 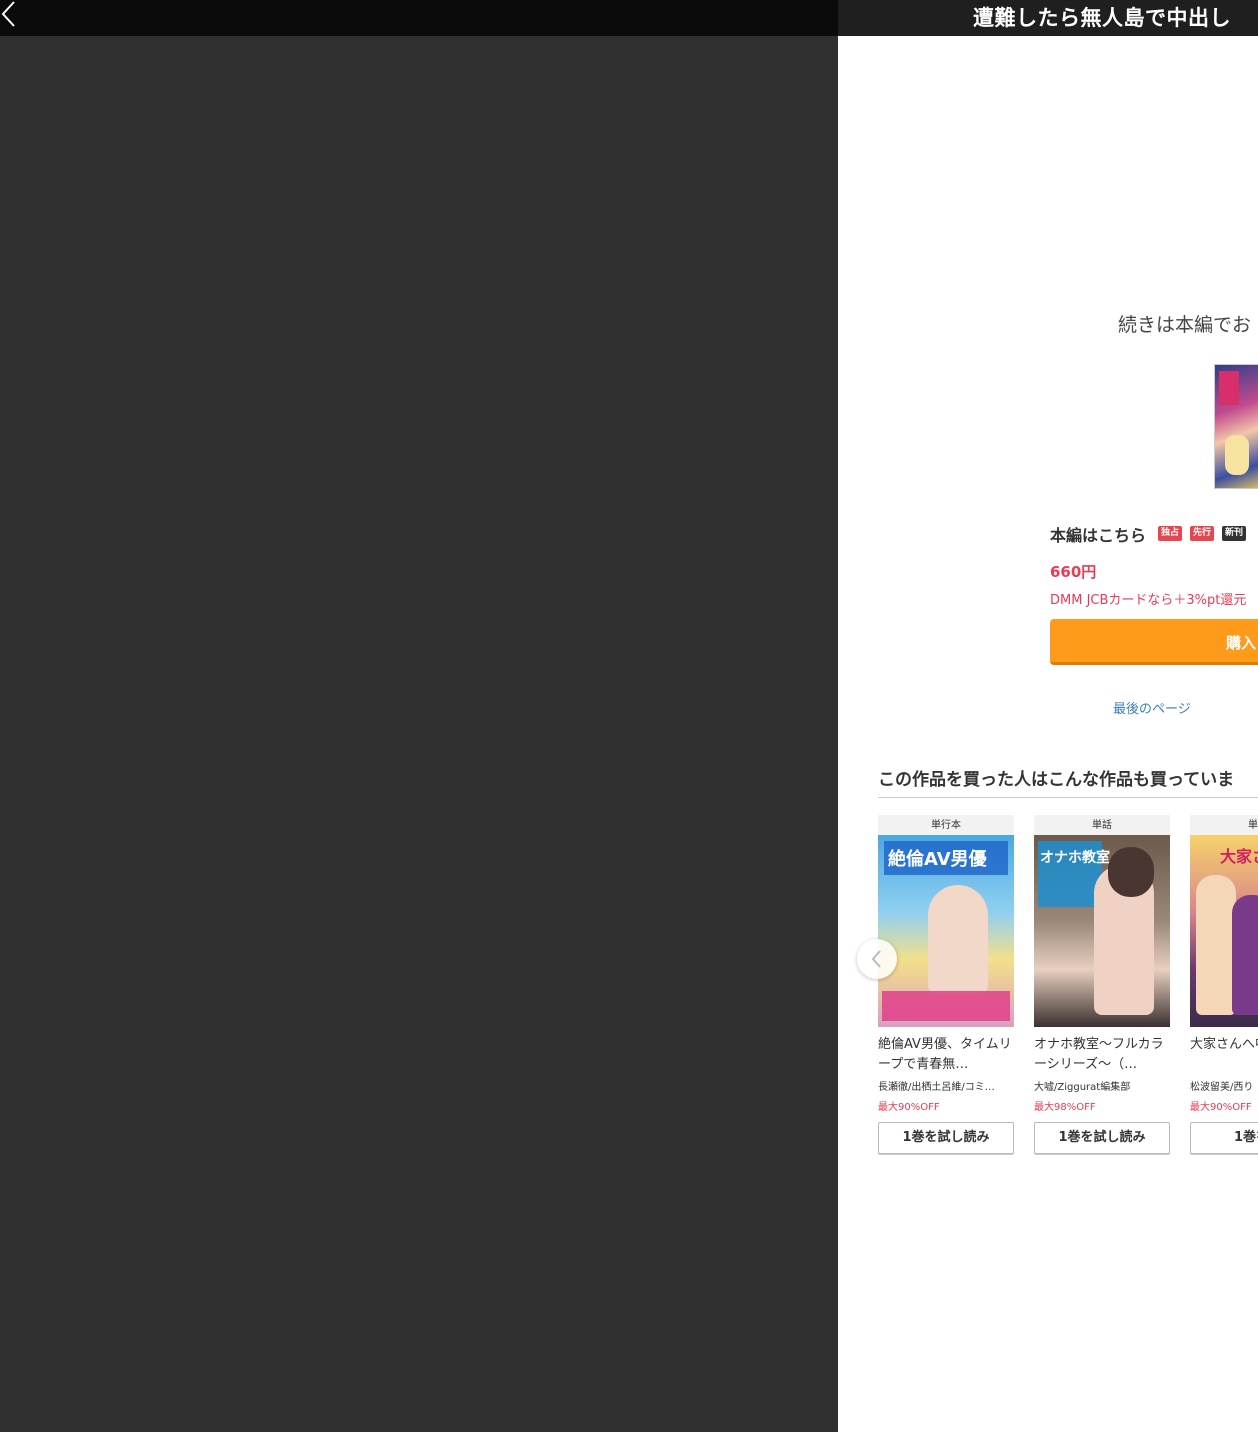 What do you see at coordinates (1224, 825) in the screenshot?
I see `item-format-label: 単行` at bounding box center [1224, 825].